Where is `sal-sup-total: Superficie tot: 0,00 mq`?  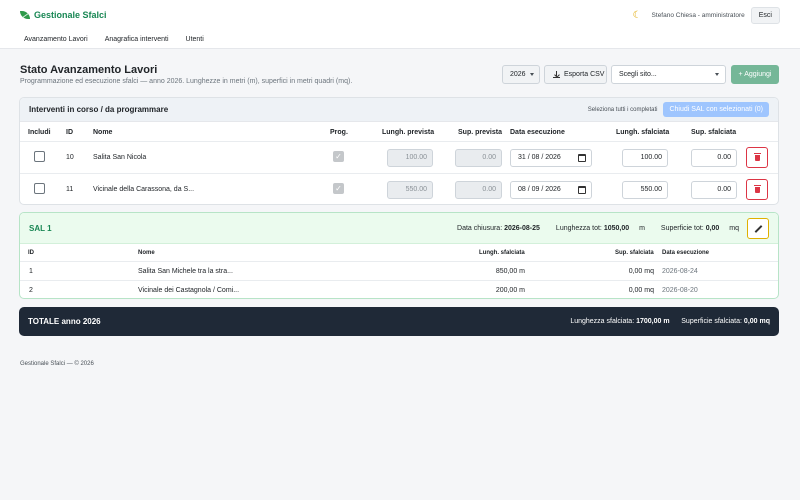
sal-sup-total: Superficie tot: 0,00 mq is located at coordinates (696, 228).